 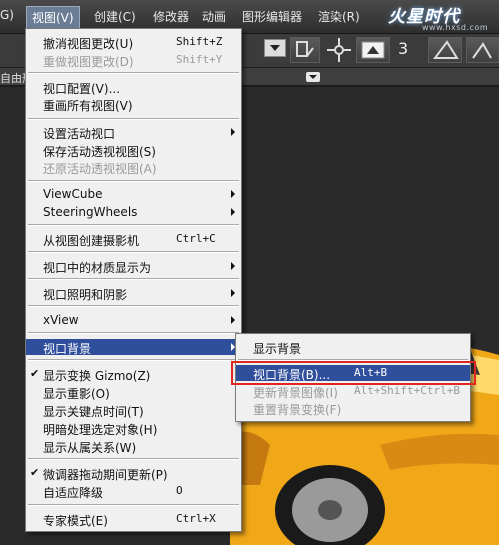 What do you see at coordinates (133, 491) in the screenshot?
I see `menu-item-adaptive-degradation: 自适应降级 O` at bounding box center [133, 491].